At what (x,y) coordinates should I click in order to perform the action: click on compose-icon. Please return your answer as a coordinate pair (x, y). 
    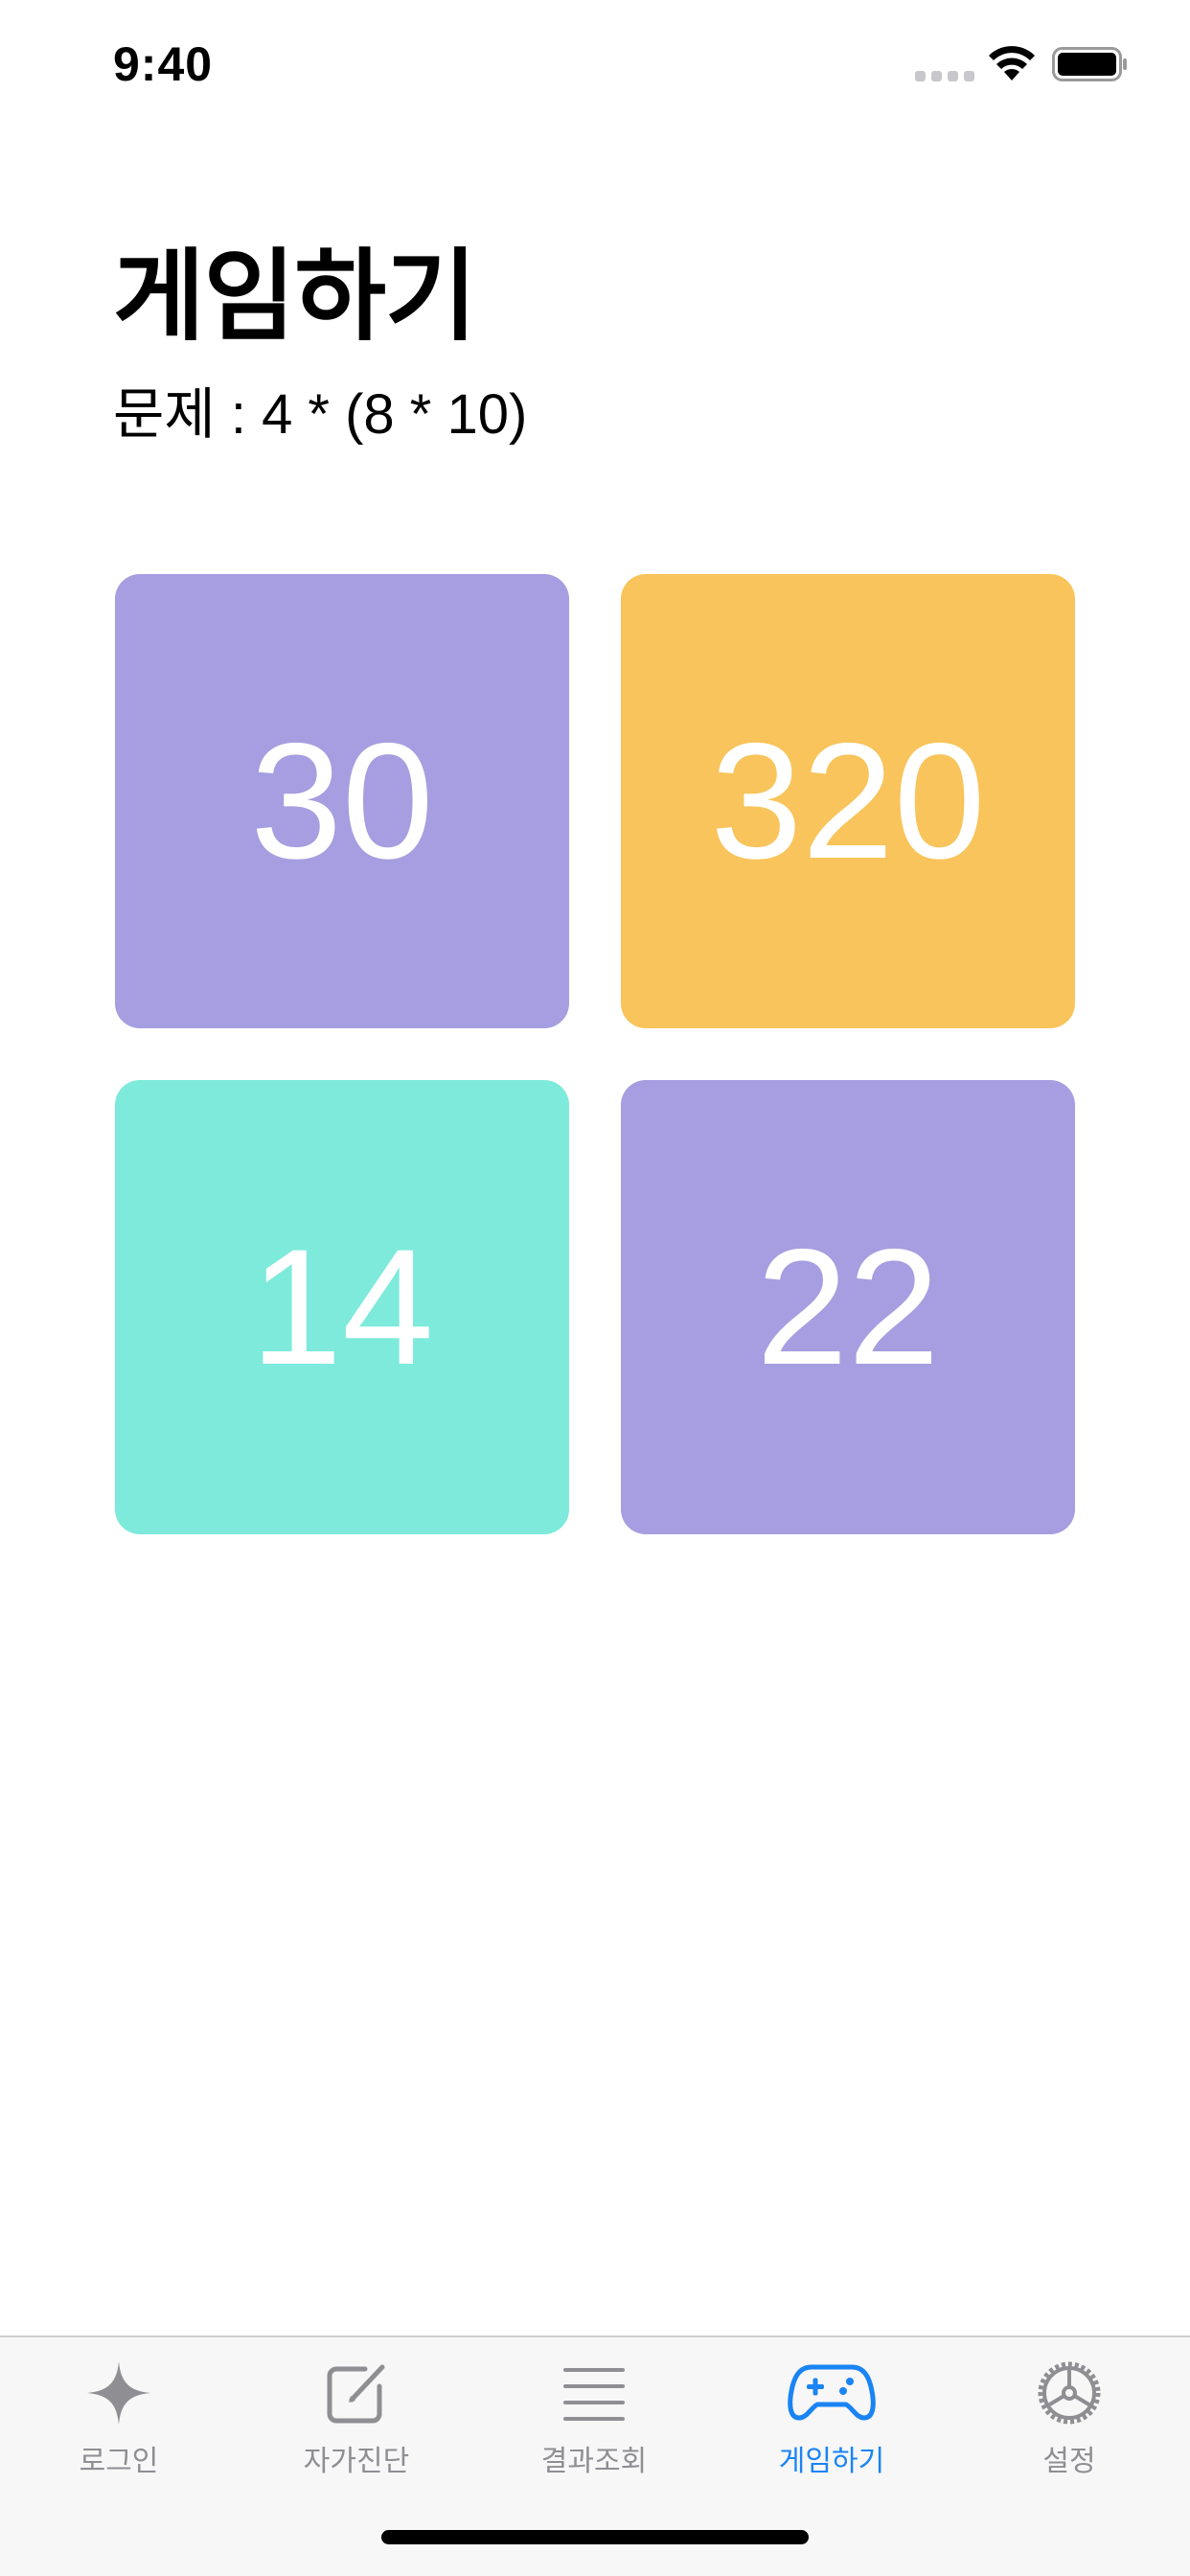
    Looking at the image, I should click on (356, 2393).